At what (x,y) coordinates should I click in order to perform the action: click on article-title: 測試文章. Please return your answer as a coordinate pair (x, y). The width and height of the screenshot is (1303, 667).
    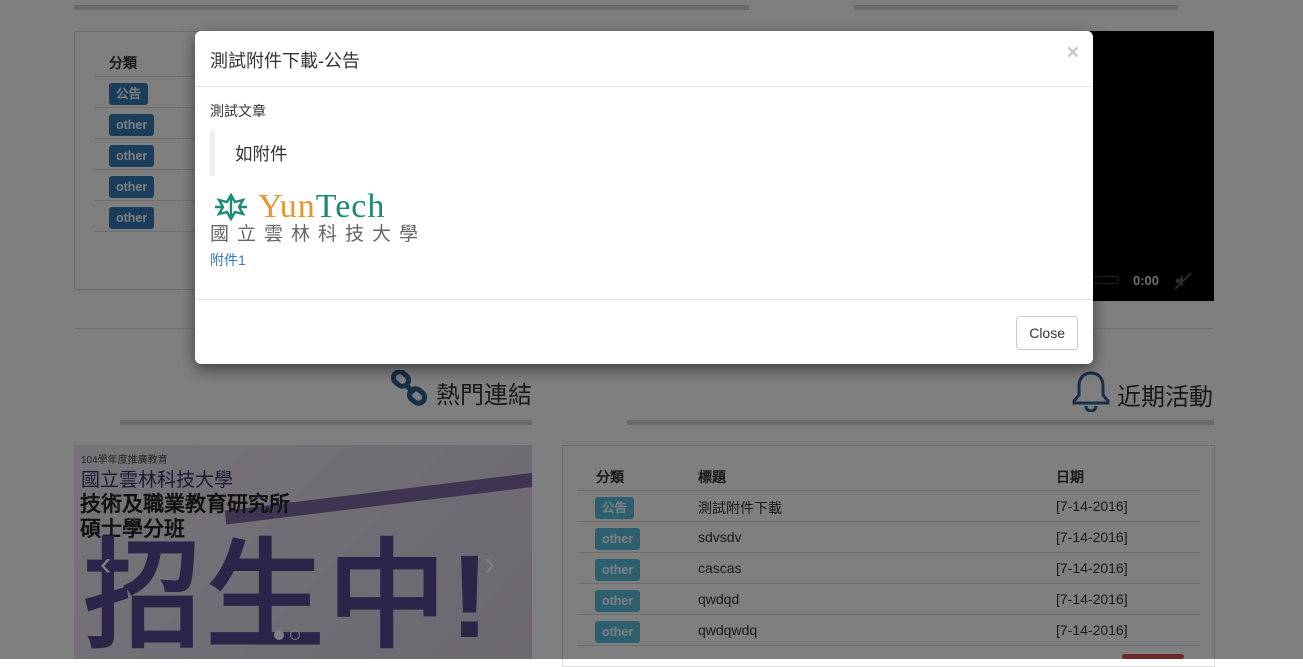
    Looking at the image, I should click on (238, 111).